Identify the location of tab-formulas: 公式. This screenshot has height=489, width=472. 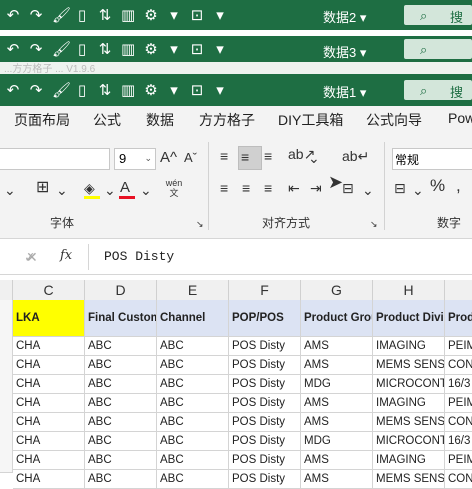
(107, 120).